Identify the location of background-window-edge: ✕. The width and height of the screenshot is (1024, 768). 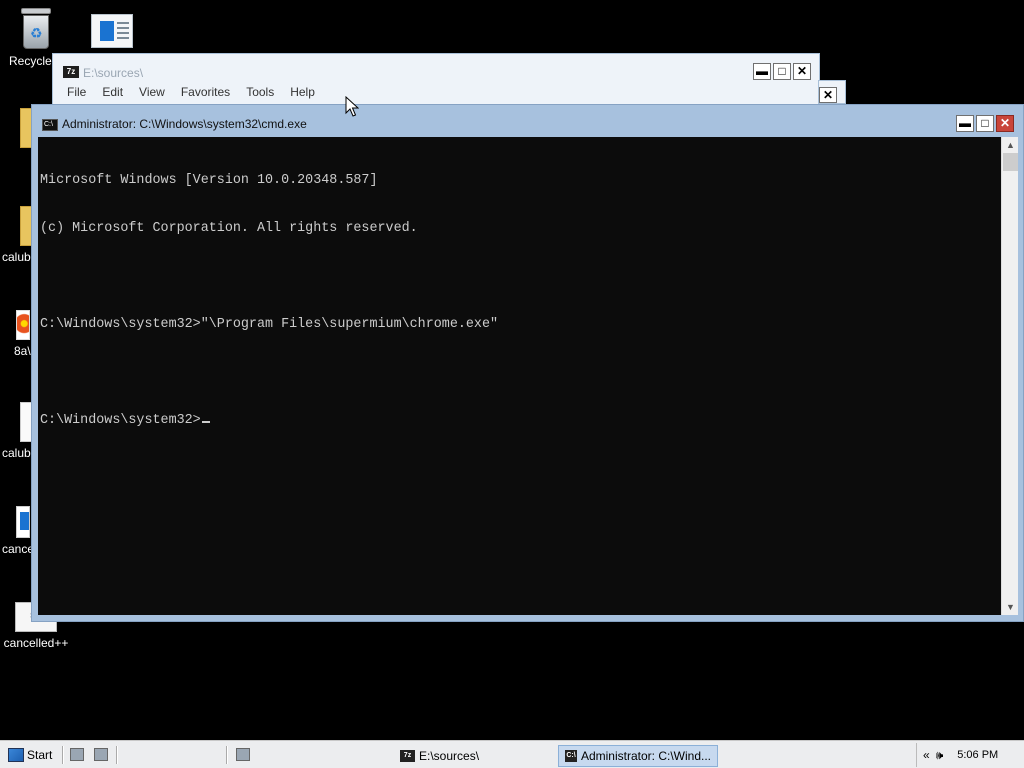
(832, 92).